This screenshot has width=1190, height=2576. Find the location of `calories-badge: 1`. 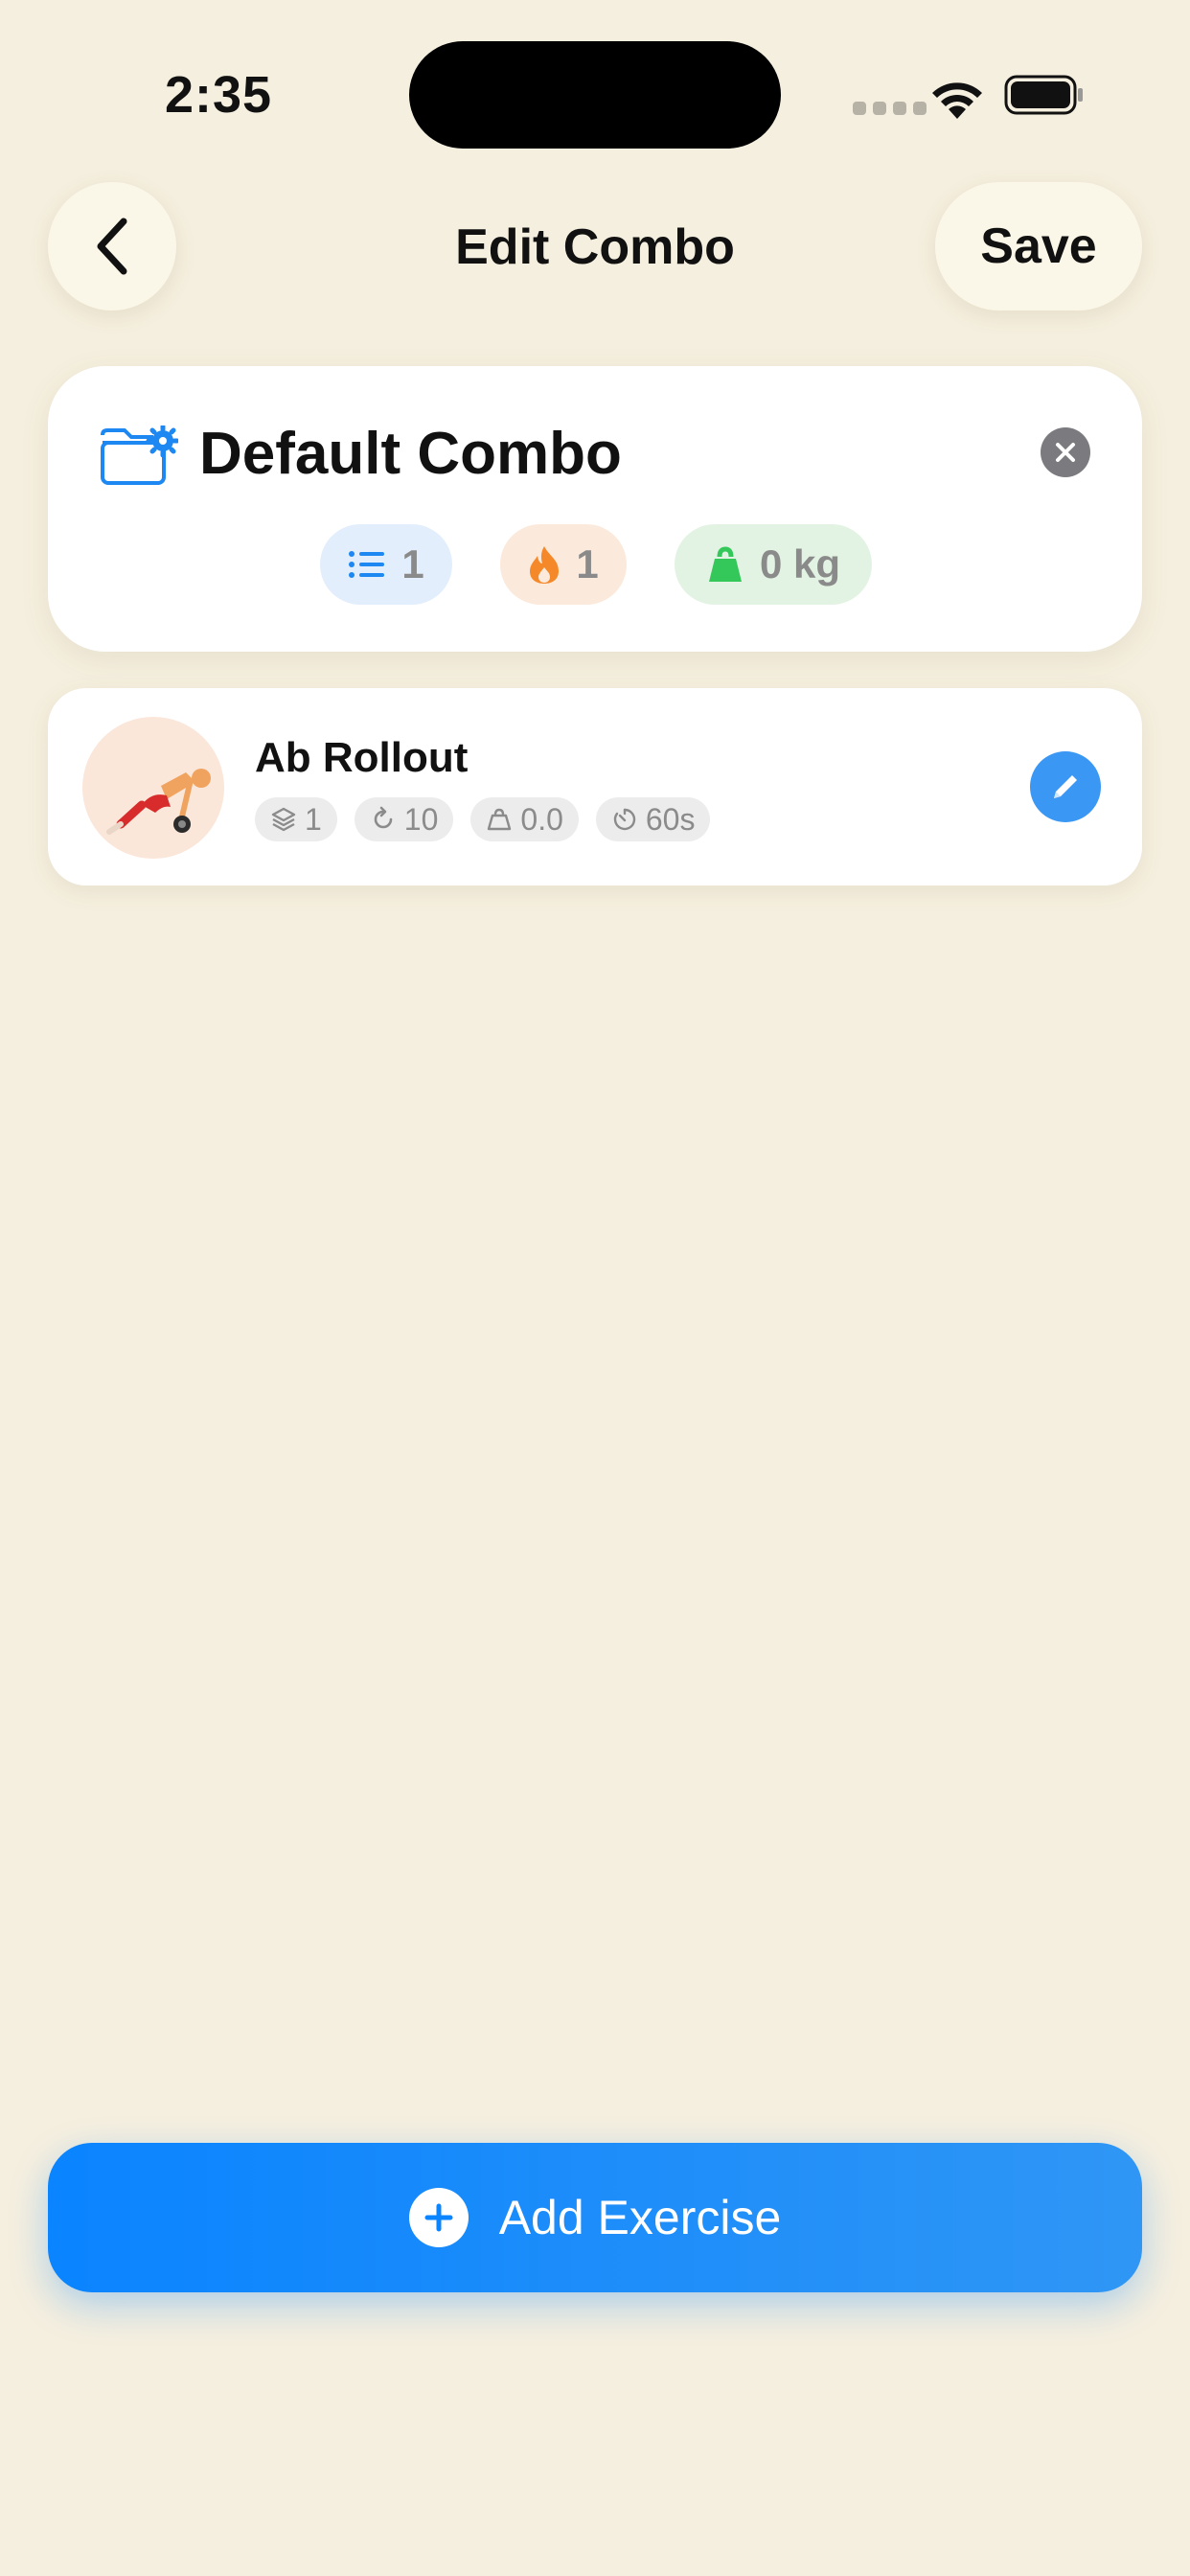

calories-badge: 1 is located at coordinates (563, 564).